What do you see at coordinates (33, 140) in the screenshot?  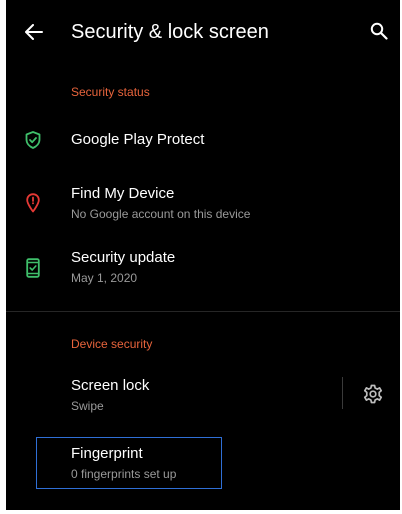 I see `shield-check-icon` at bounding box center [33, 140].